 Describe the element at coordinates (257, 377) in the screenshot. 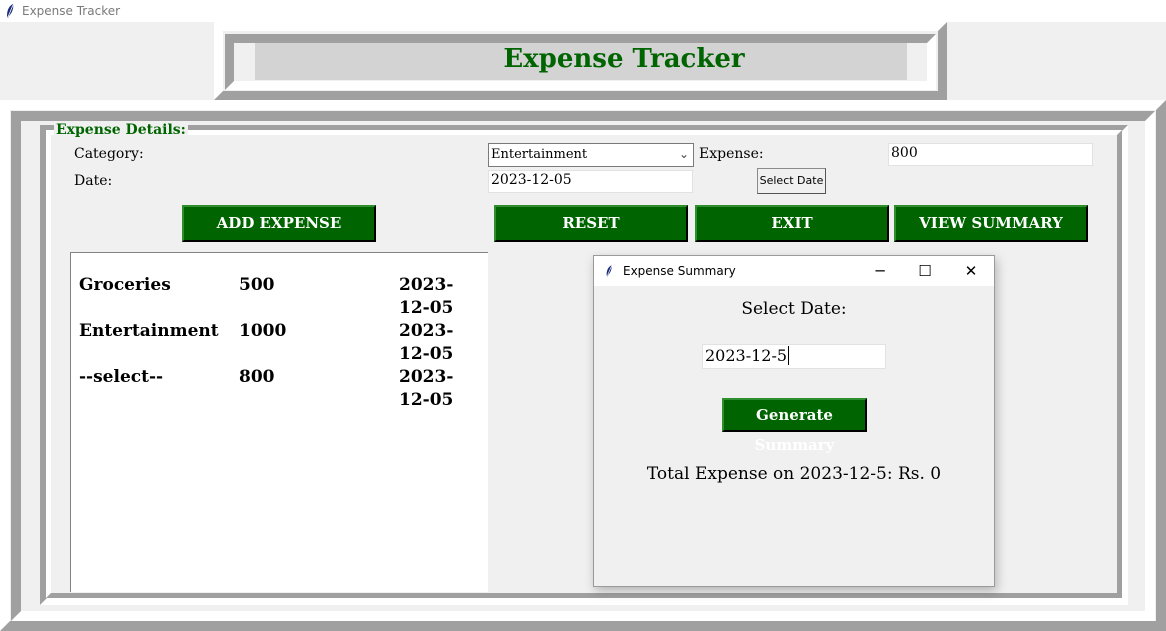

I see `list-item-amount: 800` at that location.